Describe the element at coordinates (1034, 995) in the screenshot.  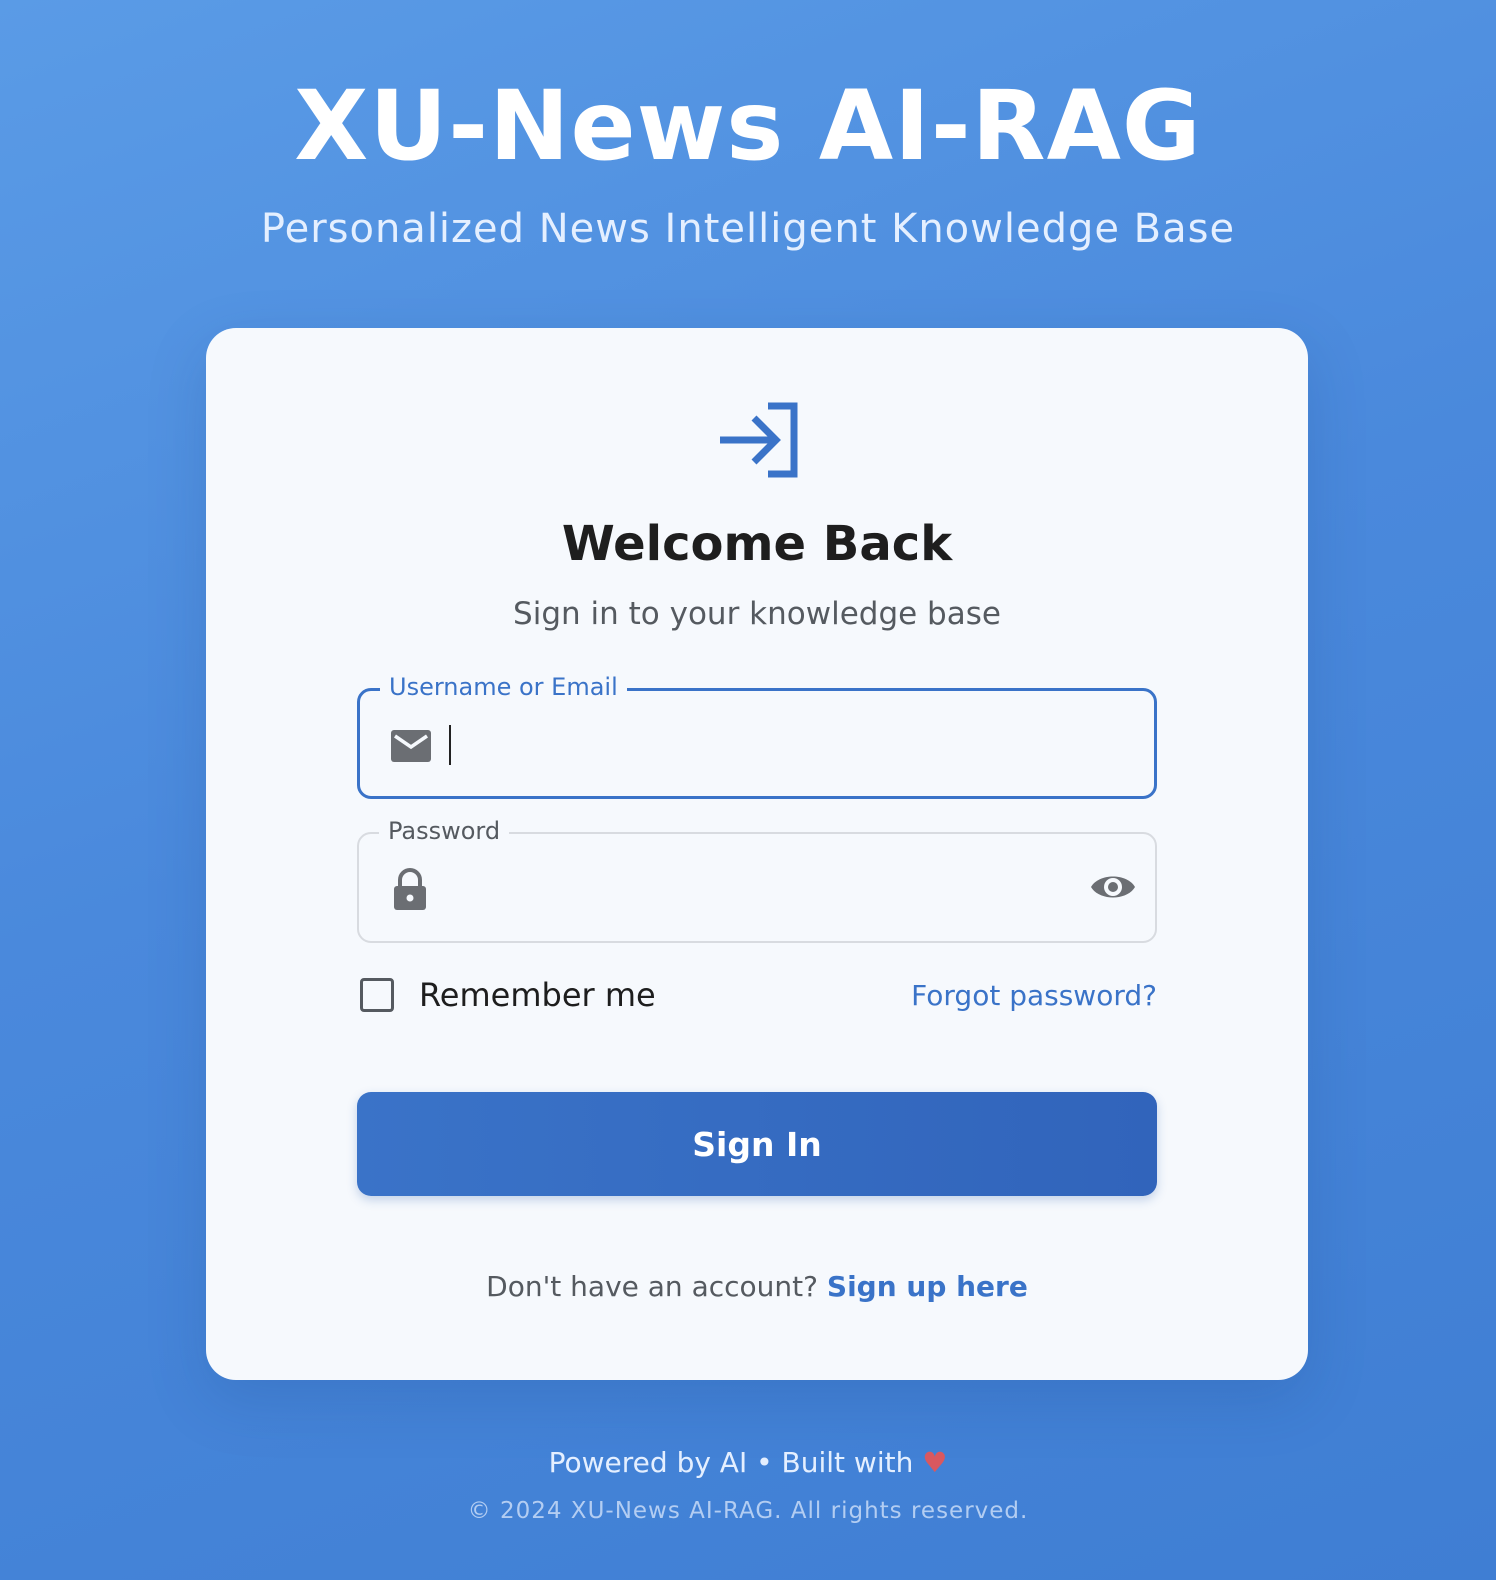
I see `forgot-password-link: Forgot password?` at that location.